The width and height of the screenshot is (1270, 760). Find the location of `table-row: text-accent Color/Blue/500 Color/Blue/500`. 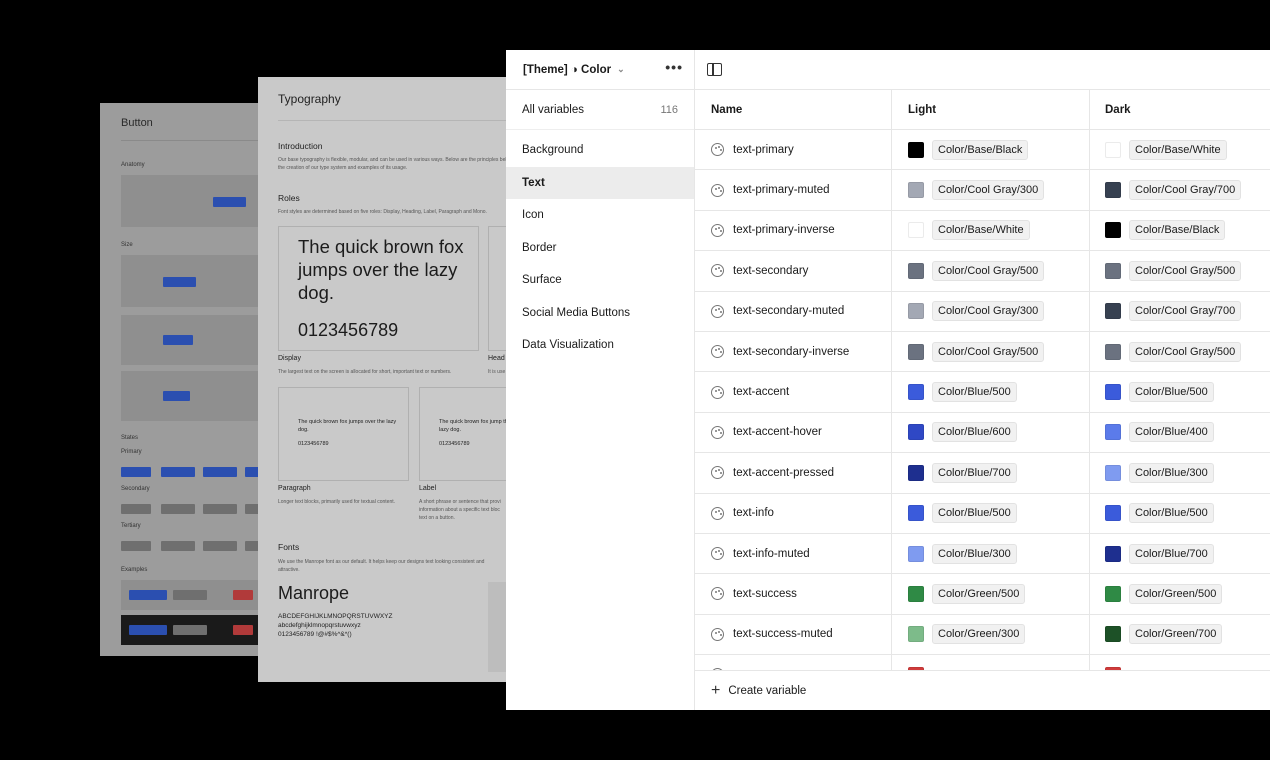

table-row: text-accent Color/Blue/500 Color/Blue/500 is located at coordinates (982, 392).